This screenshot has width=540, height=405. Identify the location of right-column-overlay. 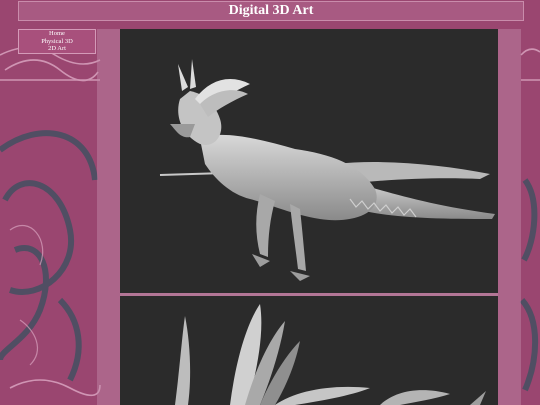
(509, 217).